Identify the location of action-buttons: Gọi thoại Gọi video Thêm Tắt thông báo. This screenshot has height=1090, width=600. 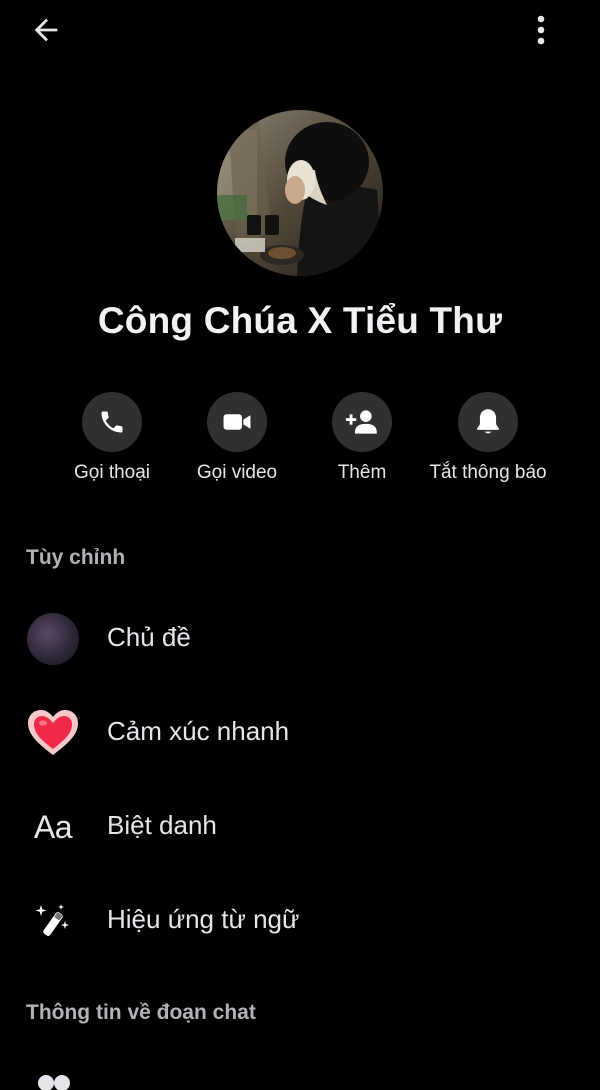
(300, 445).